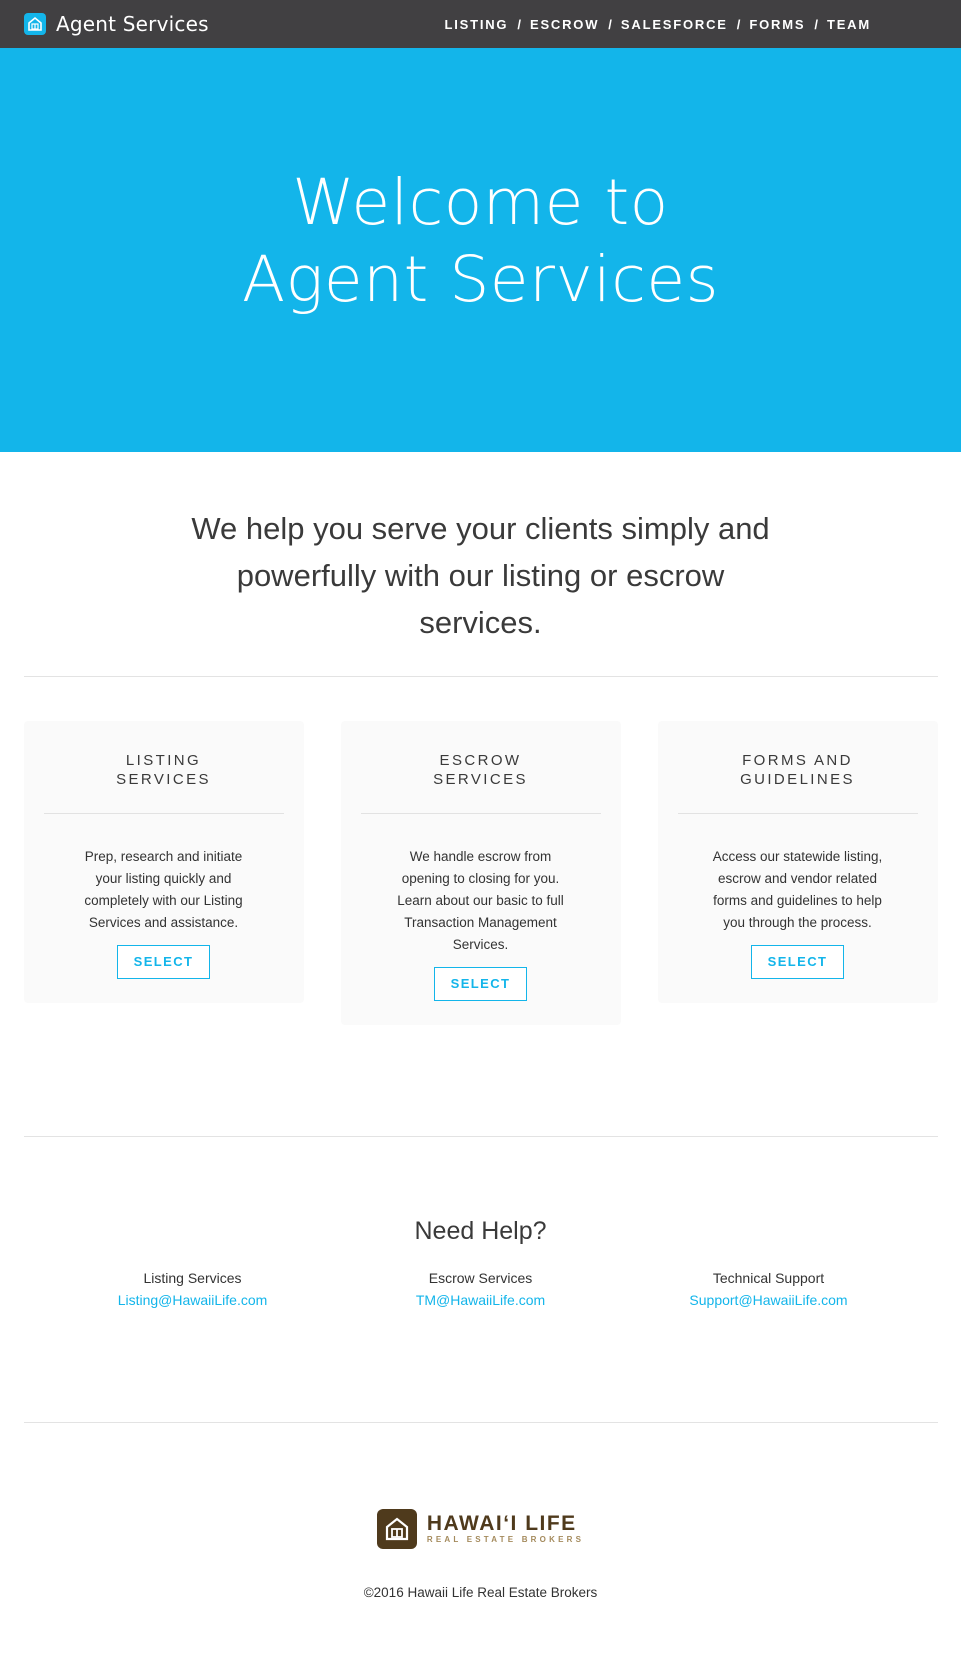 Image resolution: width=961 pixels, height=1666 pixels. Describe the element at coordinates (132, 24) in the screenshot. I see `brand-title: Agent Services` at that location.